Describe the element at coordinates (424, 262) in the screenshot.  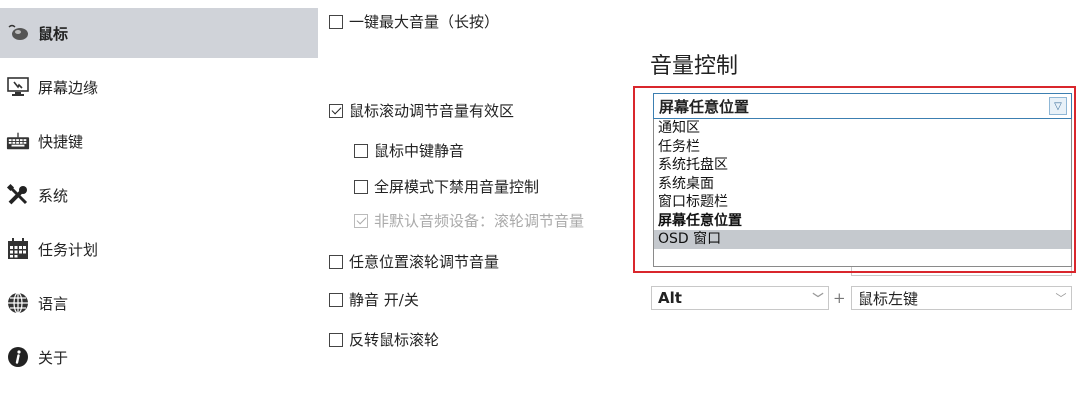
I see `anywhere-scroll-label: 任意位置滚轮调节音量` at that location.